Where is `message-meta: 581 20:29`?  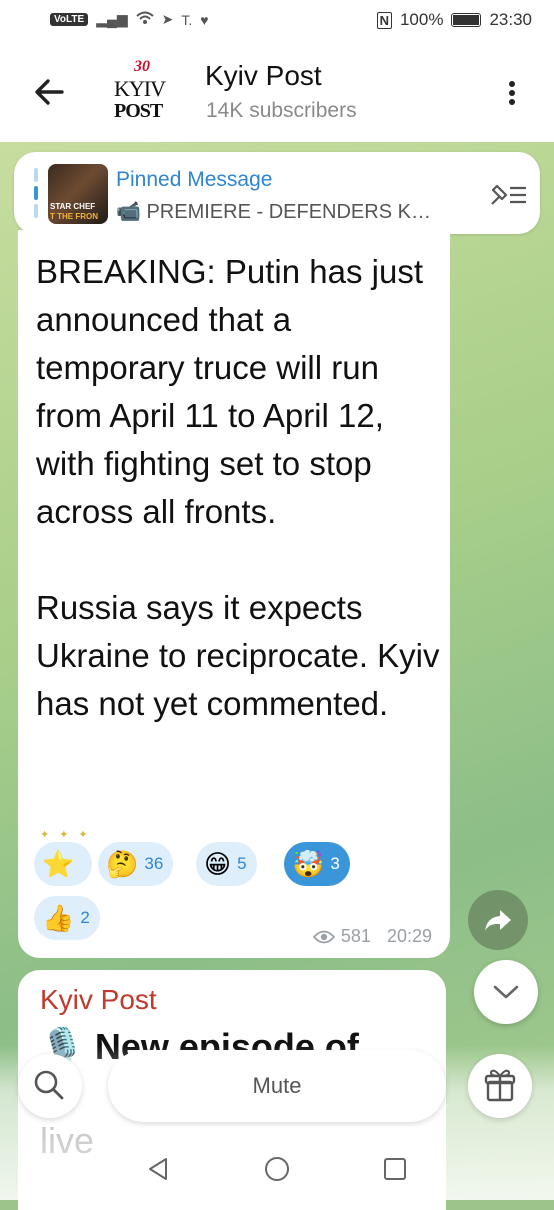
message-meta: 581 20:29 is located at coordinates (372, 936).